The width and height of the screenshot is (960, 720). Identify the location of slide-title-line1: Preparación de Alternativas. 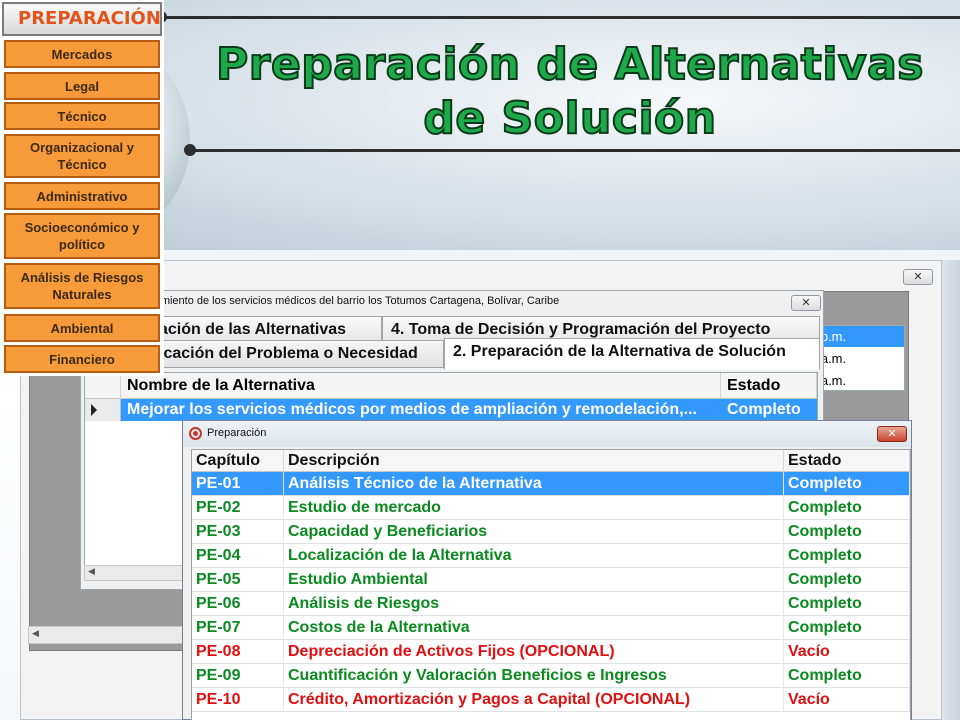
(569, 64).